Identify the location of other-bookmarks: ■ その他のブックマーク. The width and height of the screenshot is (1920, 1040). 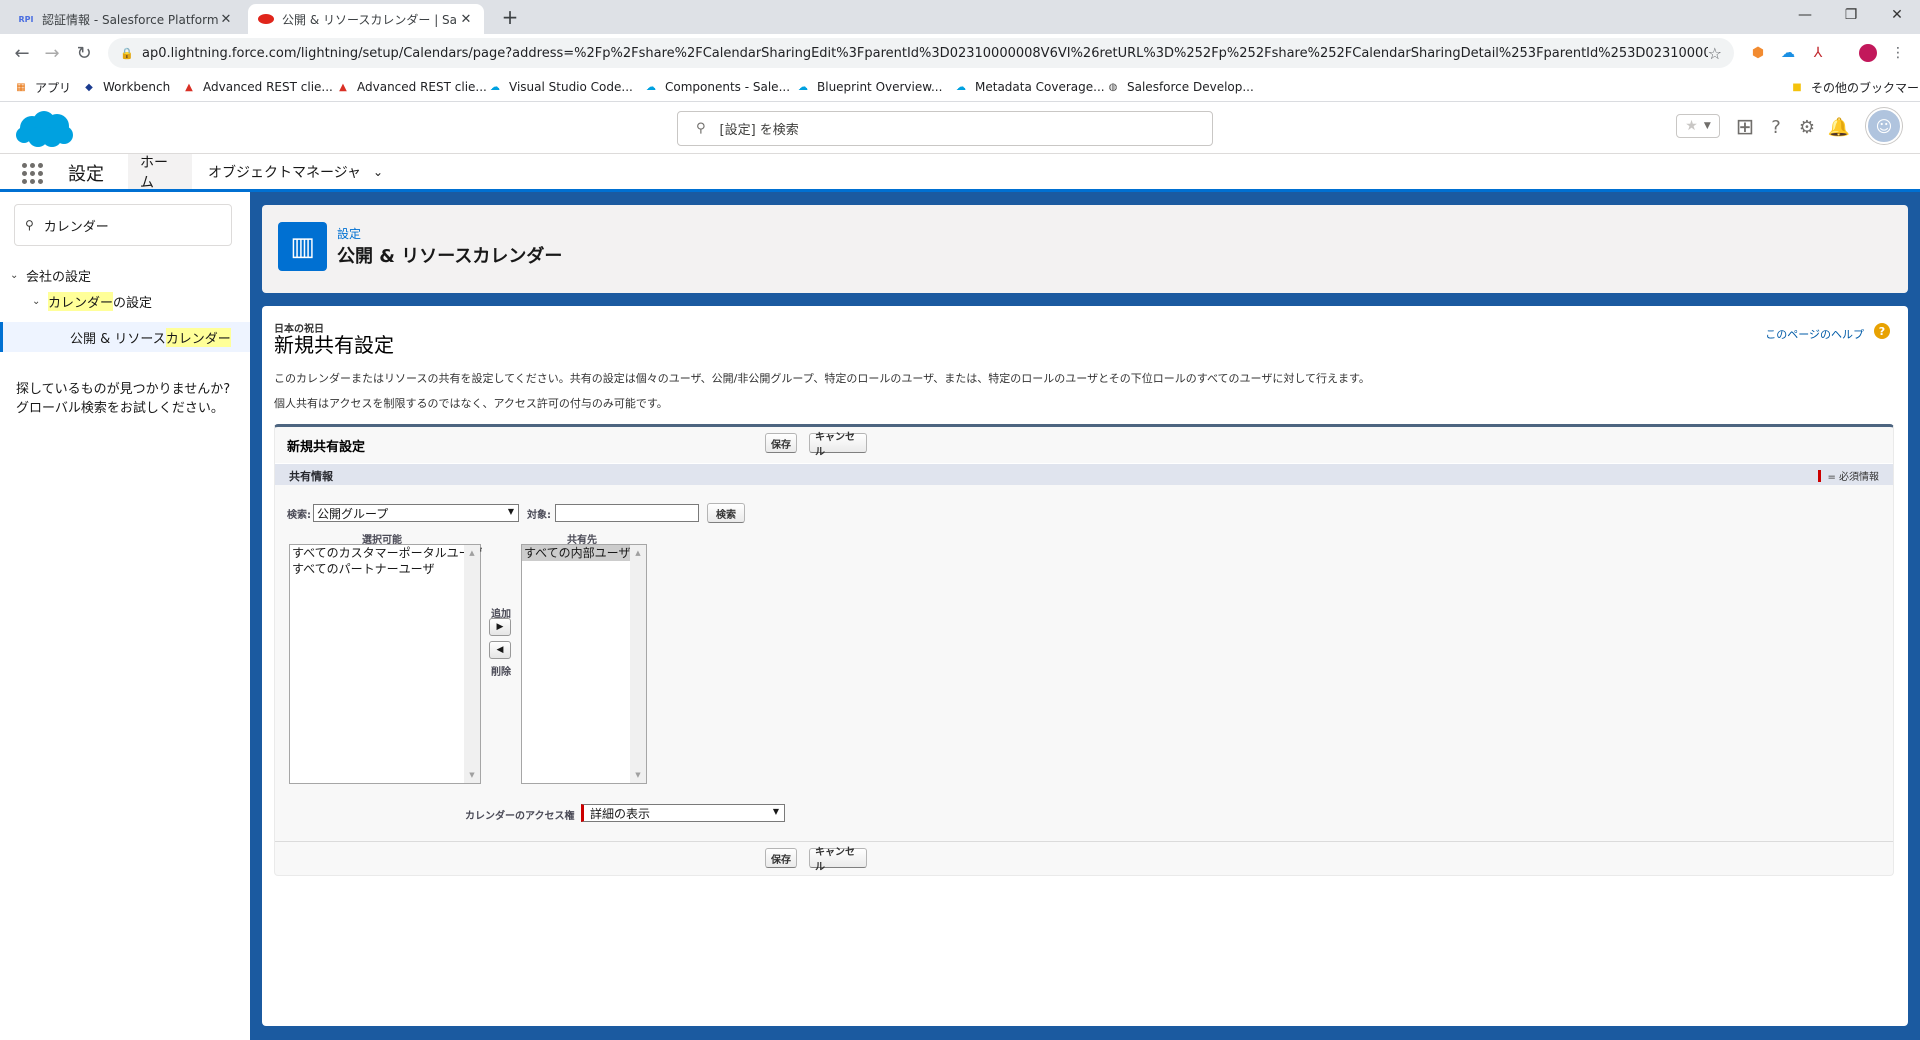
(1855, 87).